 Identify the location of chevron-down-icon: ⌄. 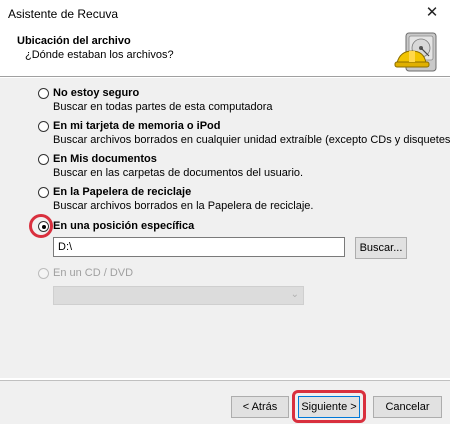
(294, 294).